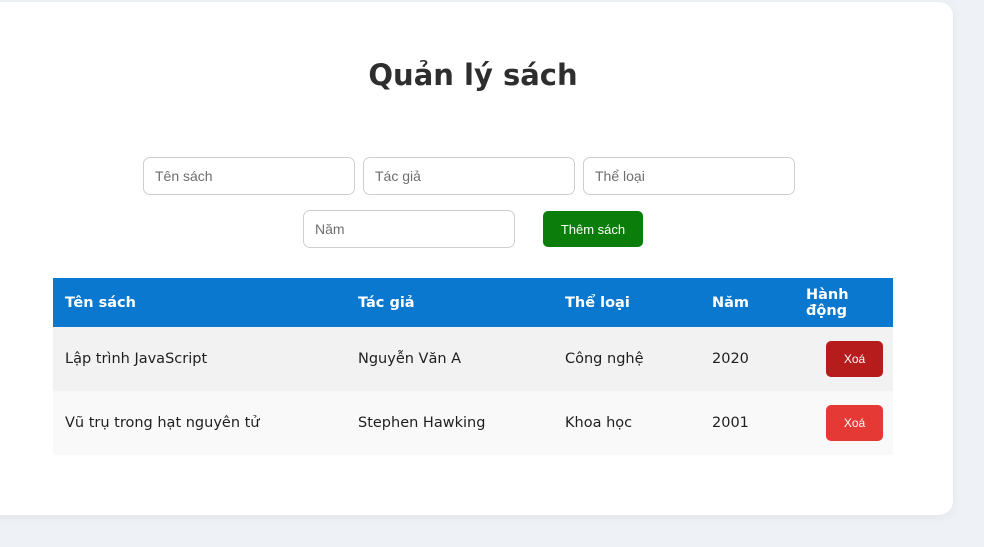 This screenshot has height=547, width=984. What do you see at coordinates (469, 176) in the screenshot?
I see `author-input` at bounding box center [469, 176].